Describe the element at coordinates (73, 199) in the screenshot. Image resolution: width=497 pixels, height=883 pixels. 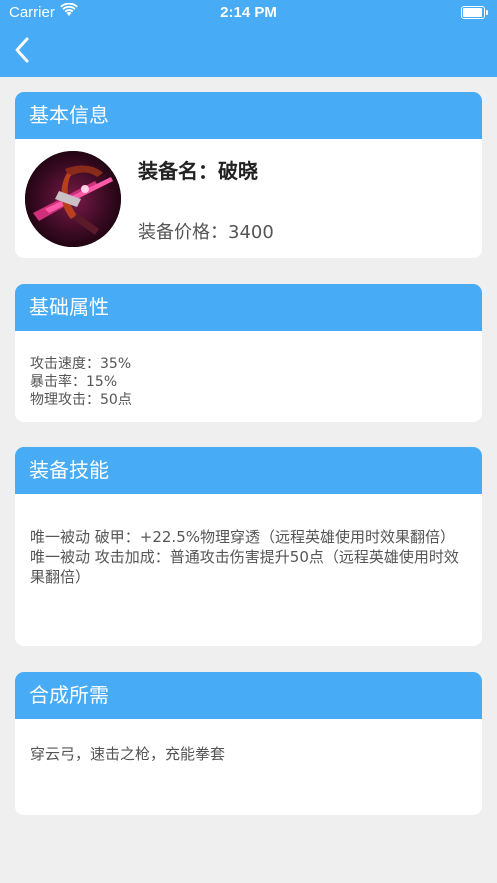
I see `item-image` at that location.